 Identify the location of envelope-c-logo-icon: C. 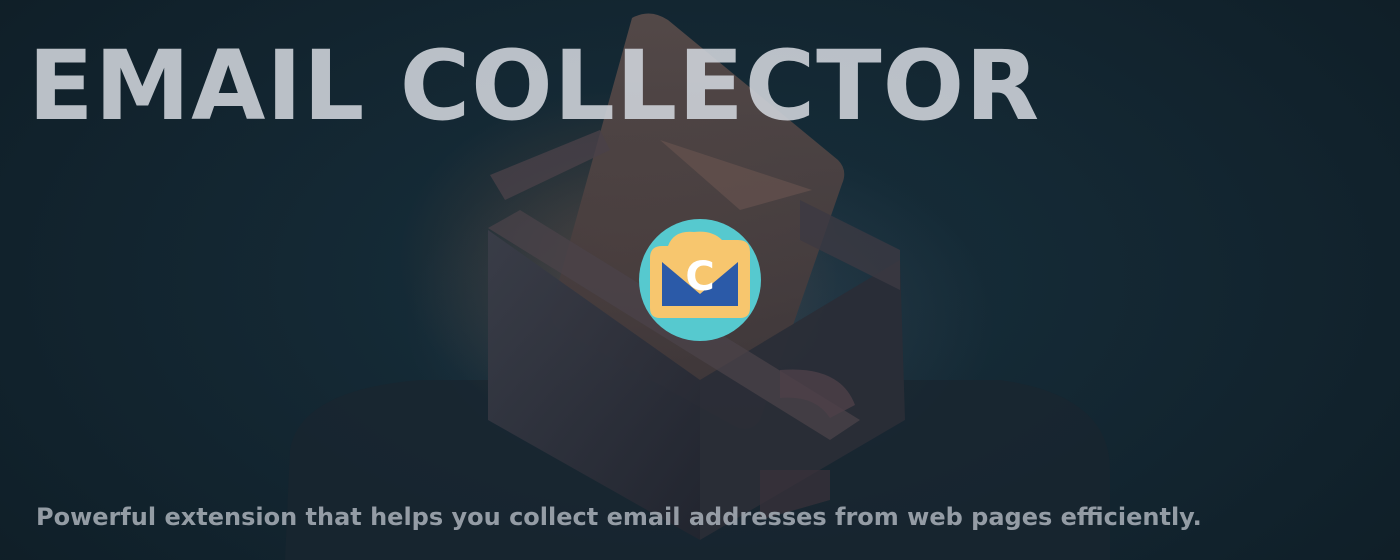
(700, 280).